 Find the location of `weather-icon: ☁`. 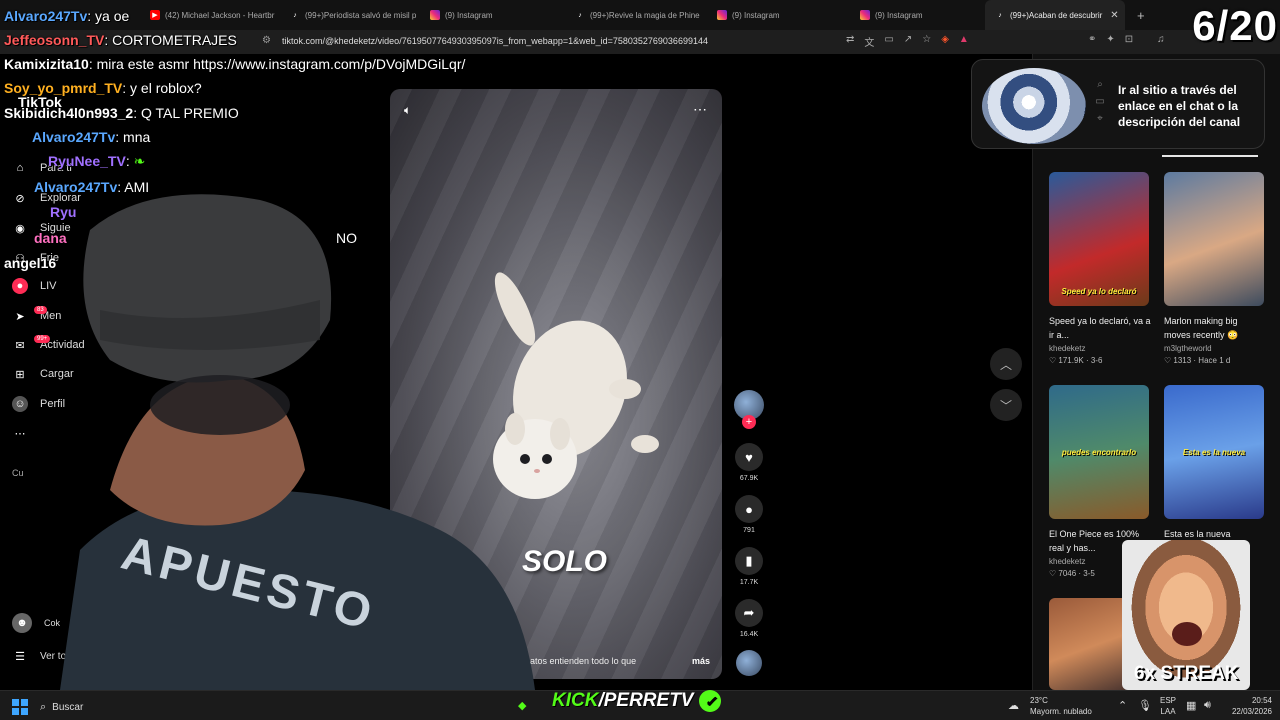

weather-icon: ☁ is located at coordinates (1013, 706).